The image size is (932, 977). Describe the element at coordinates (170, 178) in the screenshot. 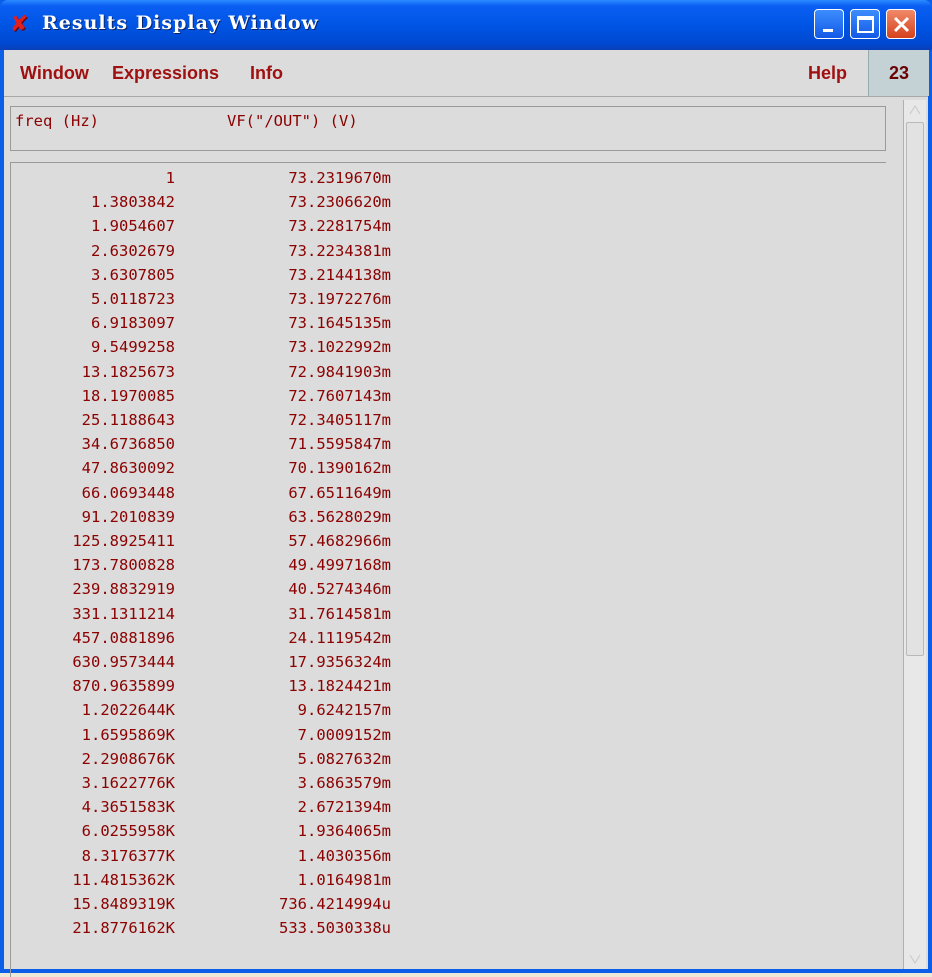

I see `cell-freq: 1` at that location.